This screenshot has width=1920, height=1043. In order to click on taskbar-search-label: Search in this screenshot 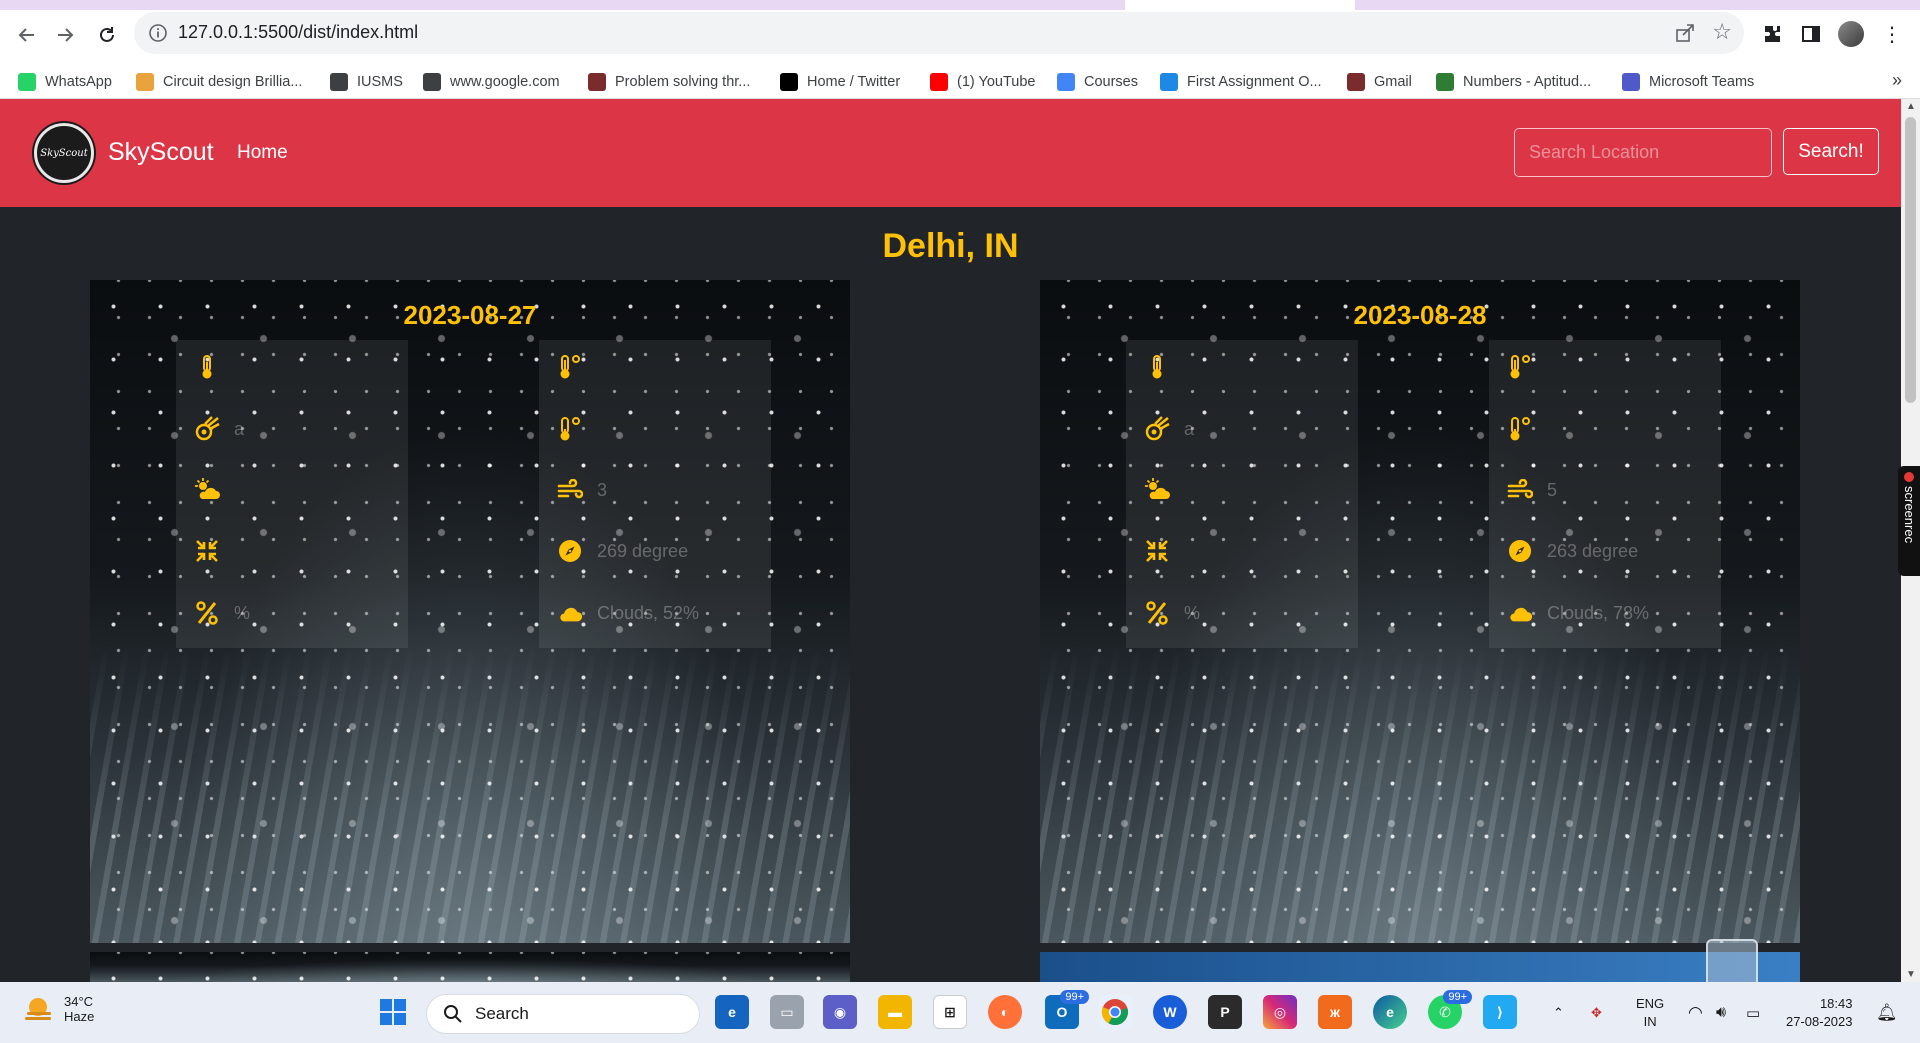, I will do `click(502, 1013)`.